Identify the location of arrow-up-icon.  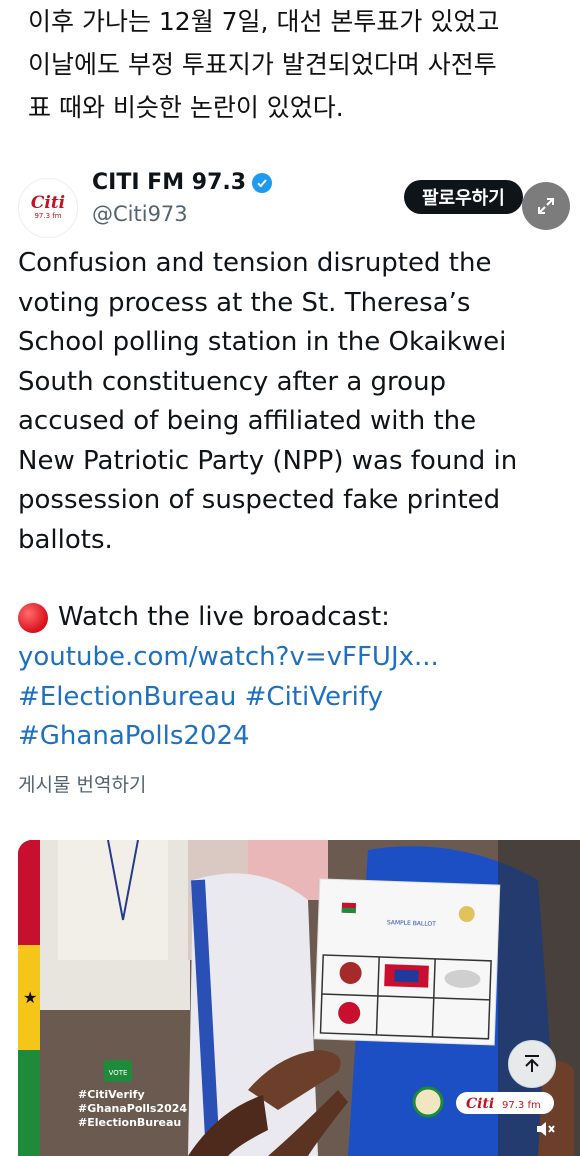
(532, 1063).